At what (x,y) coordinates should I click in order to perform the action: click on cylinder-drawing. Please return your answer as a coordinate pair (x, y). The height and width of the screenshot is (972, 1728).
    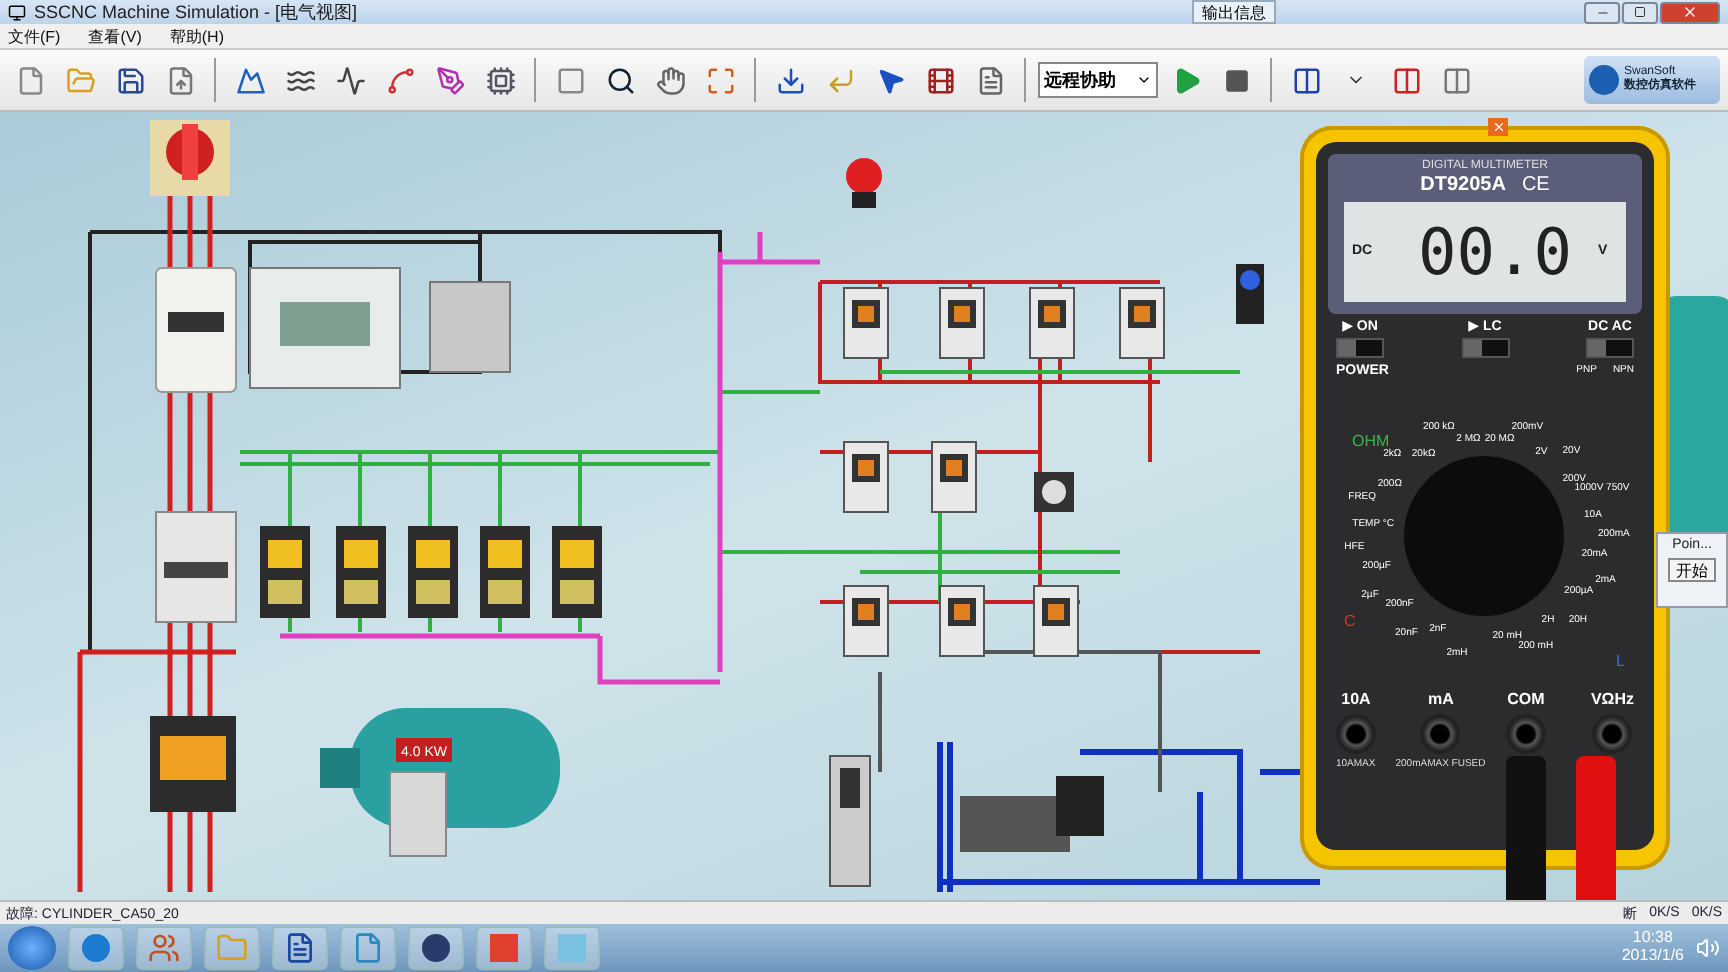
    Looking at the image, I should click on (850, 821).